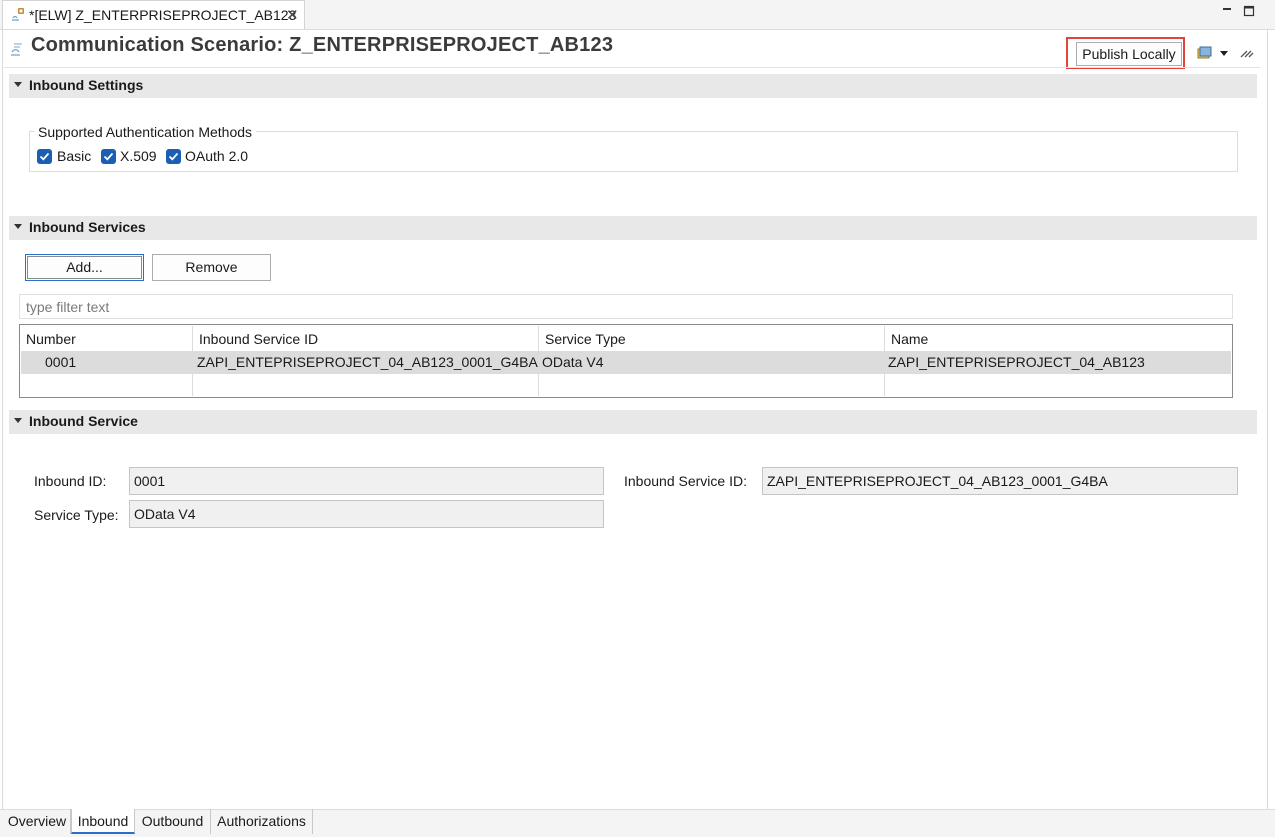  I want to click on remove-service-button: Remove, so click(211, 267).